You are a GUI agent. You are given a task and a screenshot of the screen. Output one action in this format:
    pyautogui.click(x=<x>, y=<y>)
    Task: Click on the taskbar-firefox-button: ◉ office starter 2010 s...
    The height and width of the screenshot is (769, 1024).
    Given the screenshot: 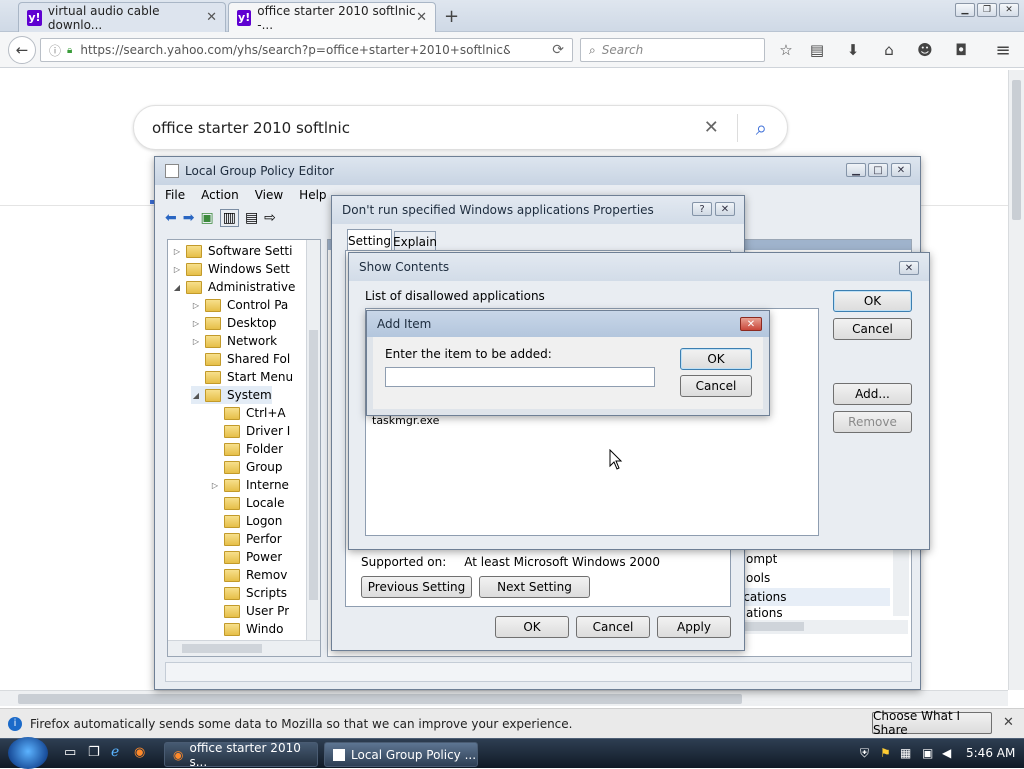 What is the action you would take?
    pyautogui.click(x=241, y=755)
    